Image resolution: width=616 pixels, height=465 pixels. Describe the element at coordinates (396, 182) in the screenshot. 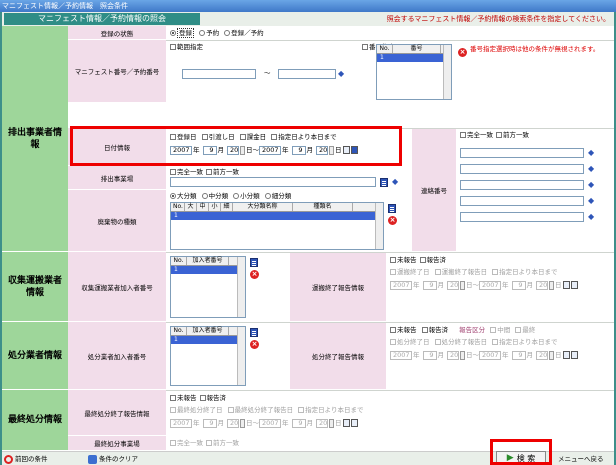

I see `jigyojo-search-icon: ◆` at that location.